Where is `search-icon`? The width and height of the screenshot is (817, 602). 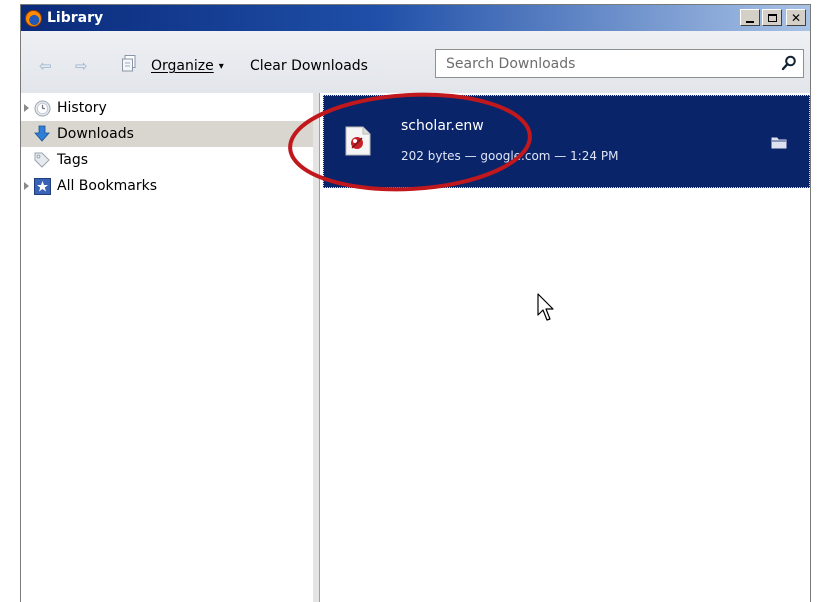
search-icon is located at coordinates (789, 63).